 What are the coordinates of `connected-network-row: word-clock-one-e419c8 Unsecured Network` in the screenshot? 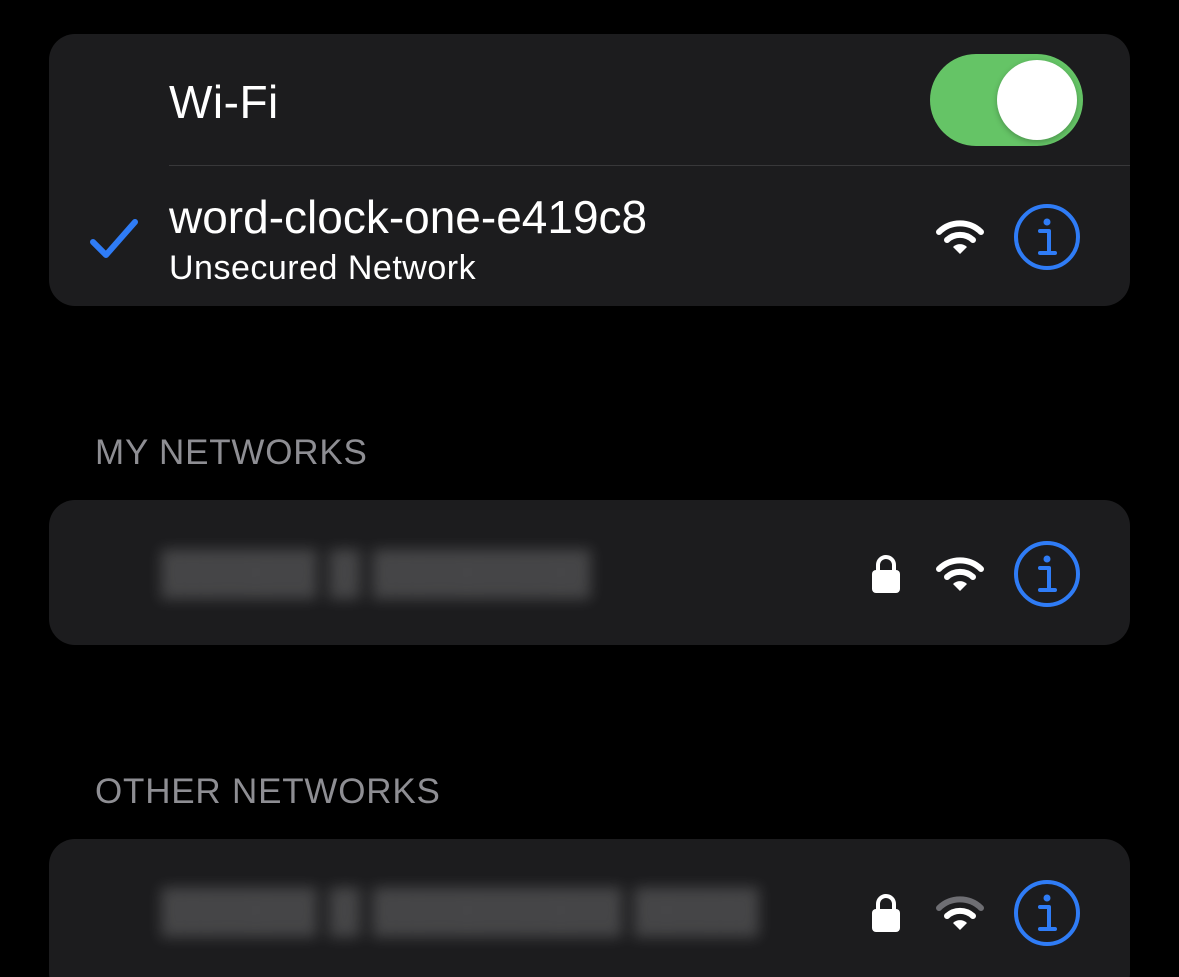 It's located at (589, 236).